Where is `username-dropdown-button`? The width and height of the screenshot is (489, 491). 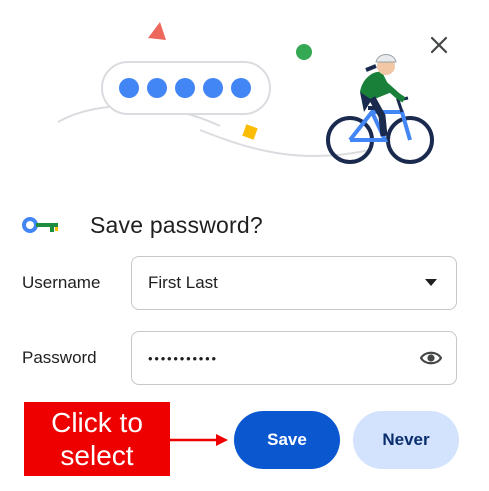 username-dropdown-button is located at coordinates (431, 283).